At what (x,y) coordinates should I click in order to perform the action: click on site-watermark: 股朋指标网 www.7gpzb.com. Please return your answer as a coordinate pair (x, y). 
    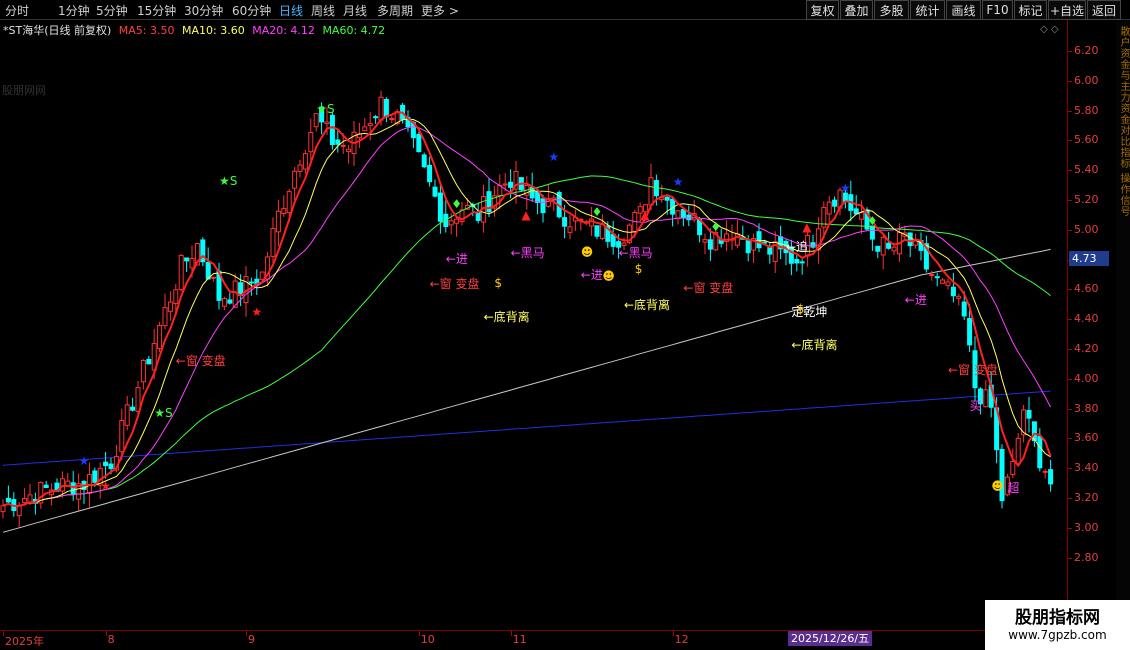
    Looking at the image, I should click on (1057, 625).